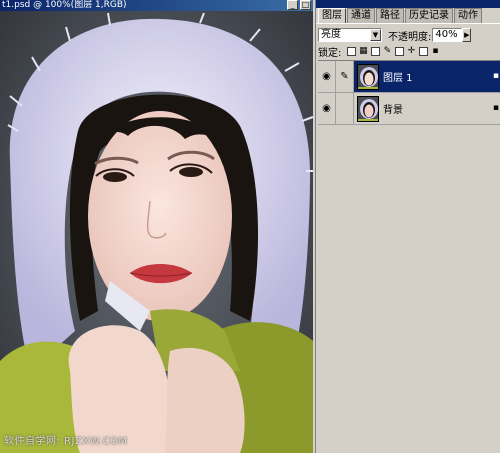 The height and width of the screenshot is (453, 500). I want to click on lock-row: 锁定: ▦ ✎ ✛ ▪, so click(408, 51).